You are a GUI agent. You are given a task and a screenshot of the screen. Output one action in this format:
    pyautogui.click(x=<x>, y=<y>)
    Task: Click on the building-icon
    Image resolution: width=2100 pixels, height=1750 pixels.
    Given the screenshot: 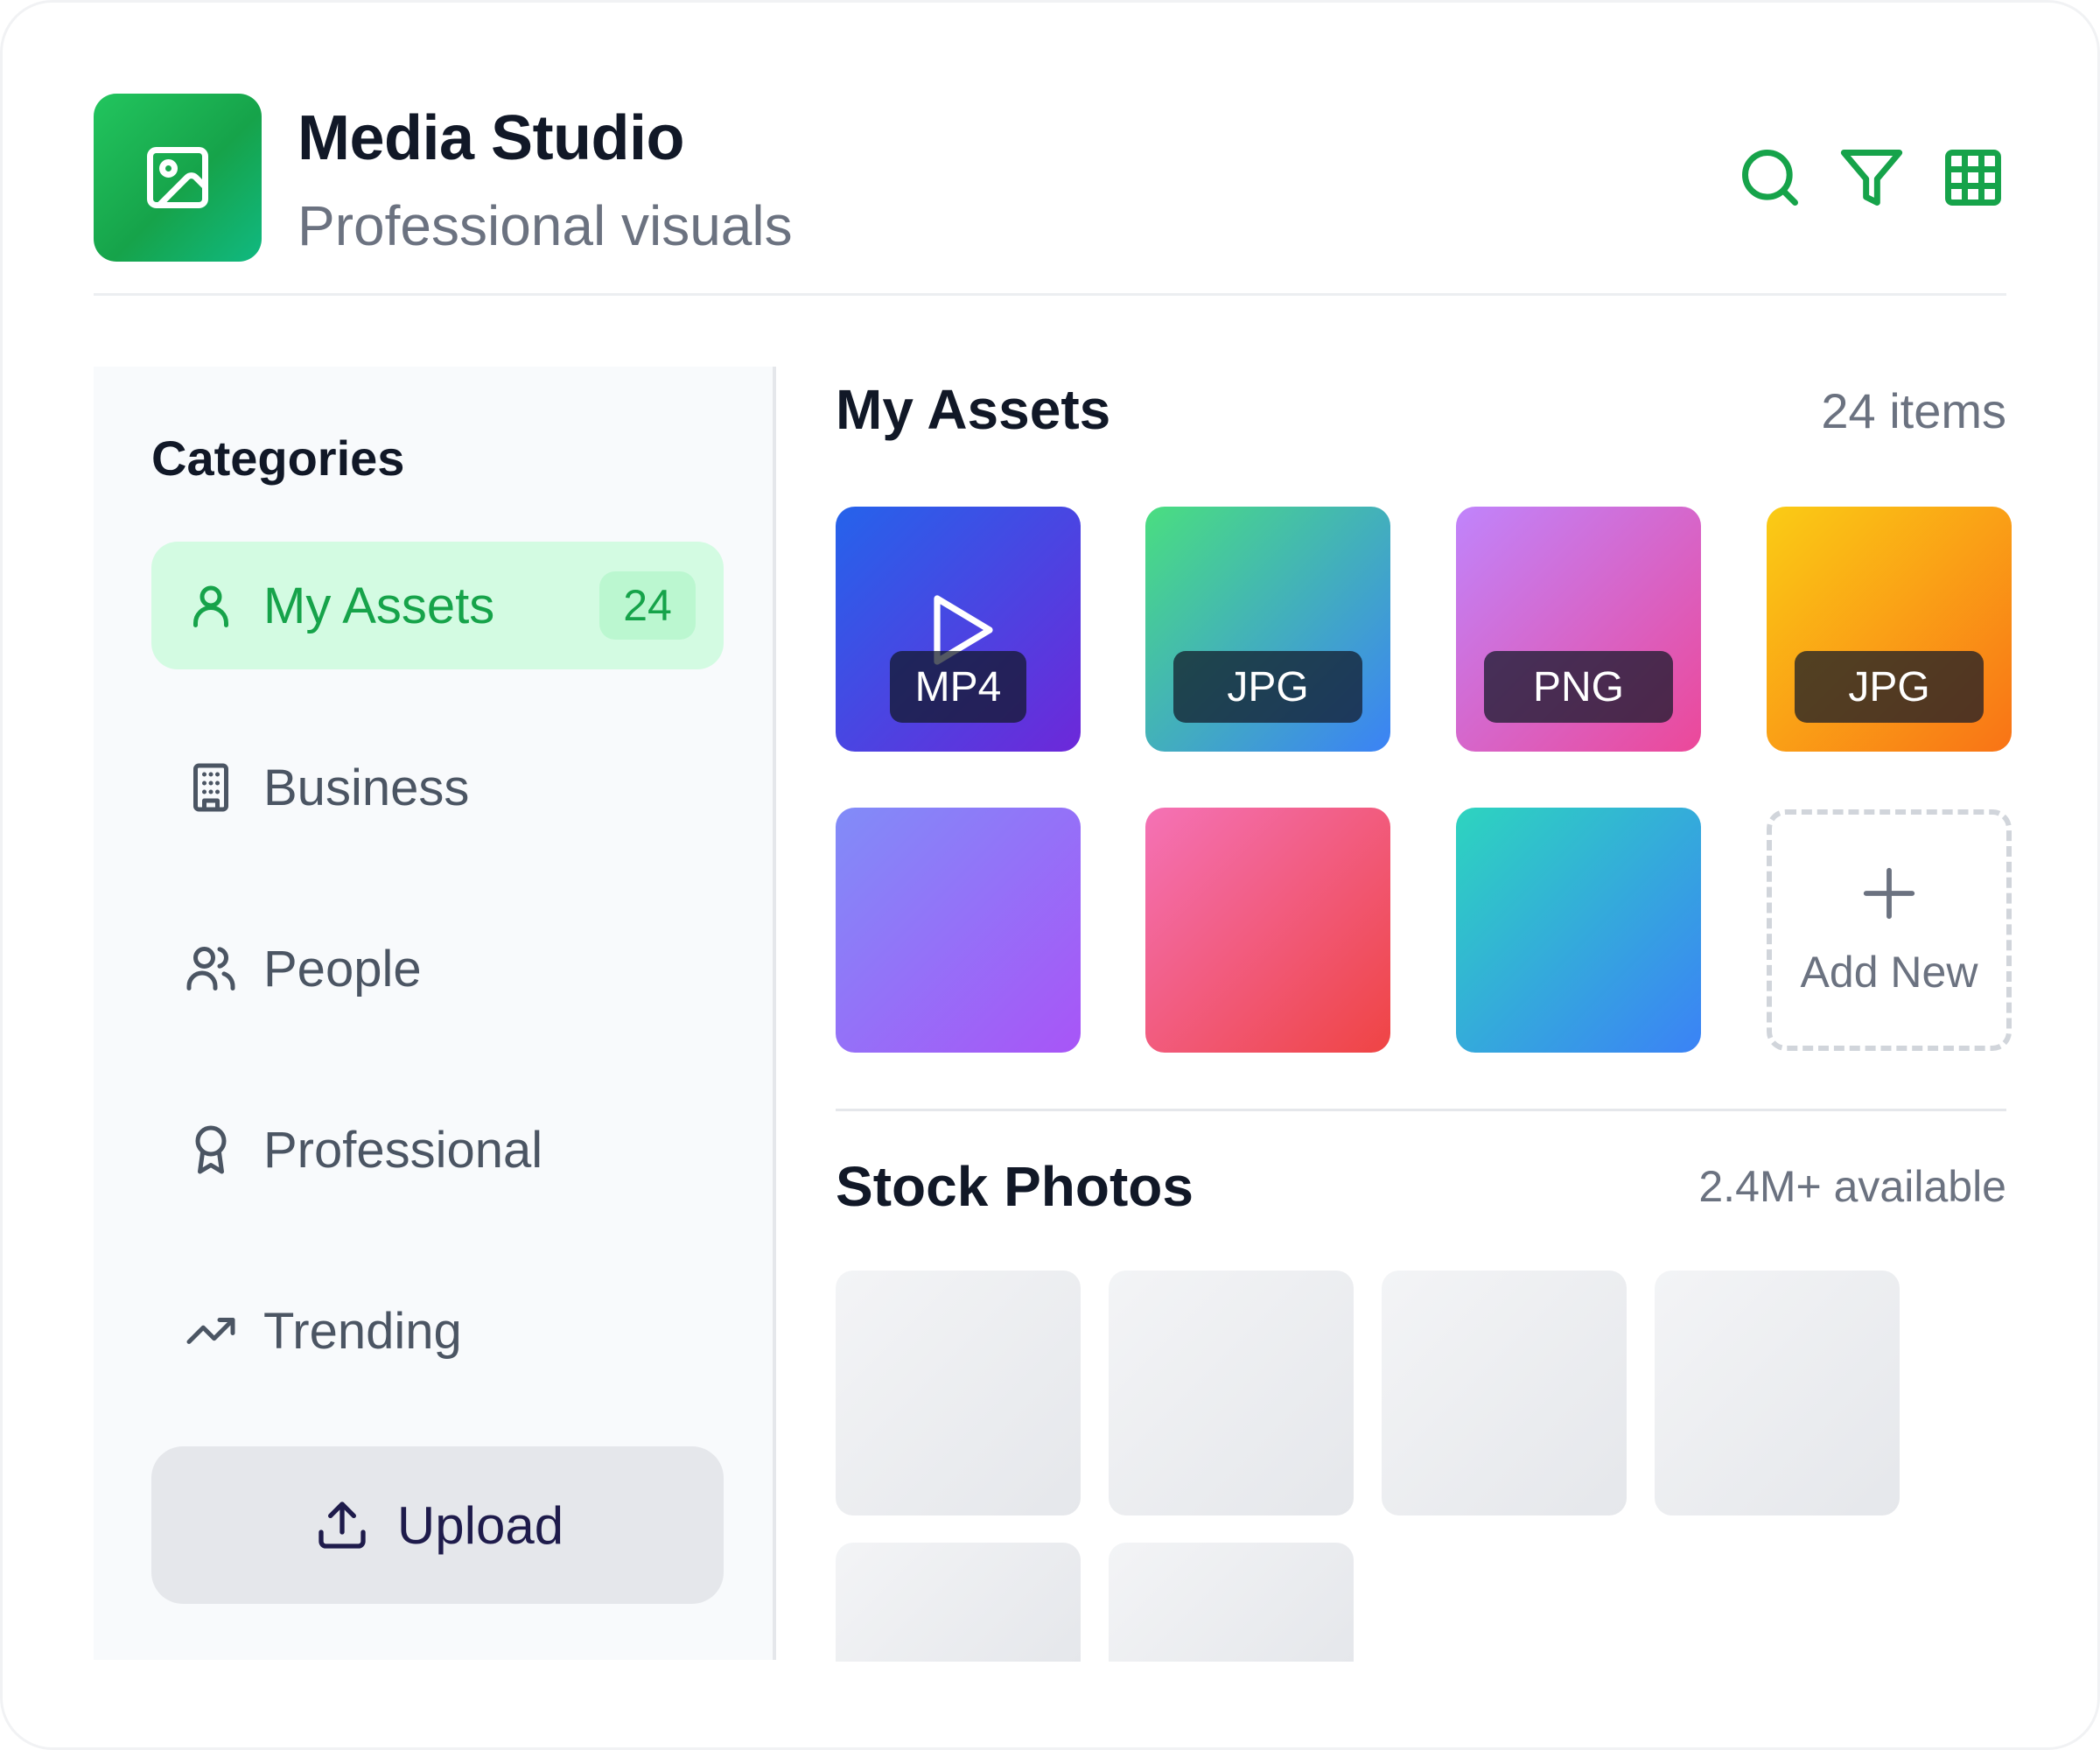 What is the action you would take?
    pyautogui.click(x=210, y=787)
    